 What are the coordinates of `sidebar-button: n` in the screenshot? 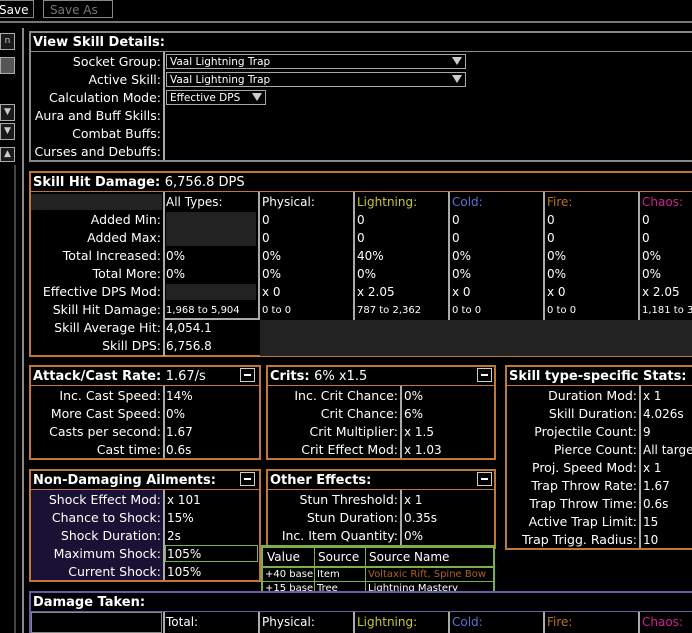 It's located at (7, 41).